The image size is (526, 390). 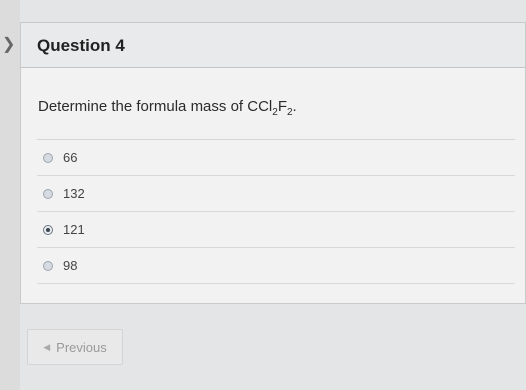 What do you see at coordinates (155, 106) in the screenshot?
I see `prompt-text: Determine the formula mass of CCl` at bounding box center [155, 106].